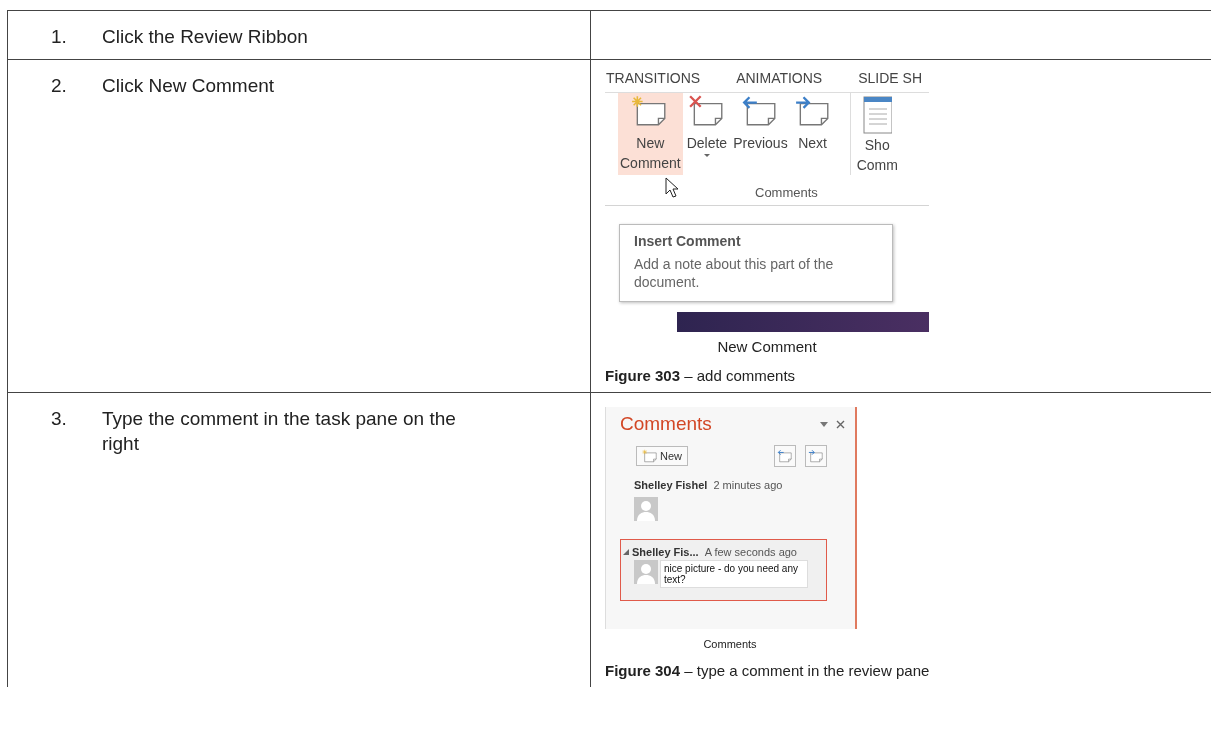 This screenshot has height=731, width=1211. I want to click on previous-comment-button, so click(785, 456).